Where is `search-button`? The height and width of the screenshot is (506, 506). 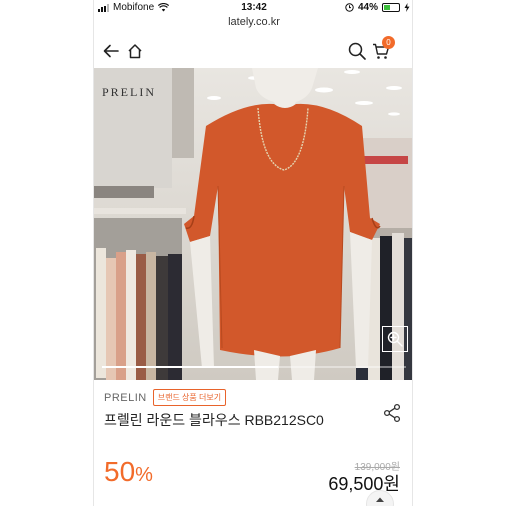
search-button is located at coordinates (357, 51).